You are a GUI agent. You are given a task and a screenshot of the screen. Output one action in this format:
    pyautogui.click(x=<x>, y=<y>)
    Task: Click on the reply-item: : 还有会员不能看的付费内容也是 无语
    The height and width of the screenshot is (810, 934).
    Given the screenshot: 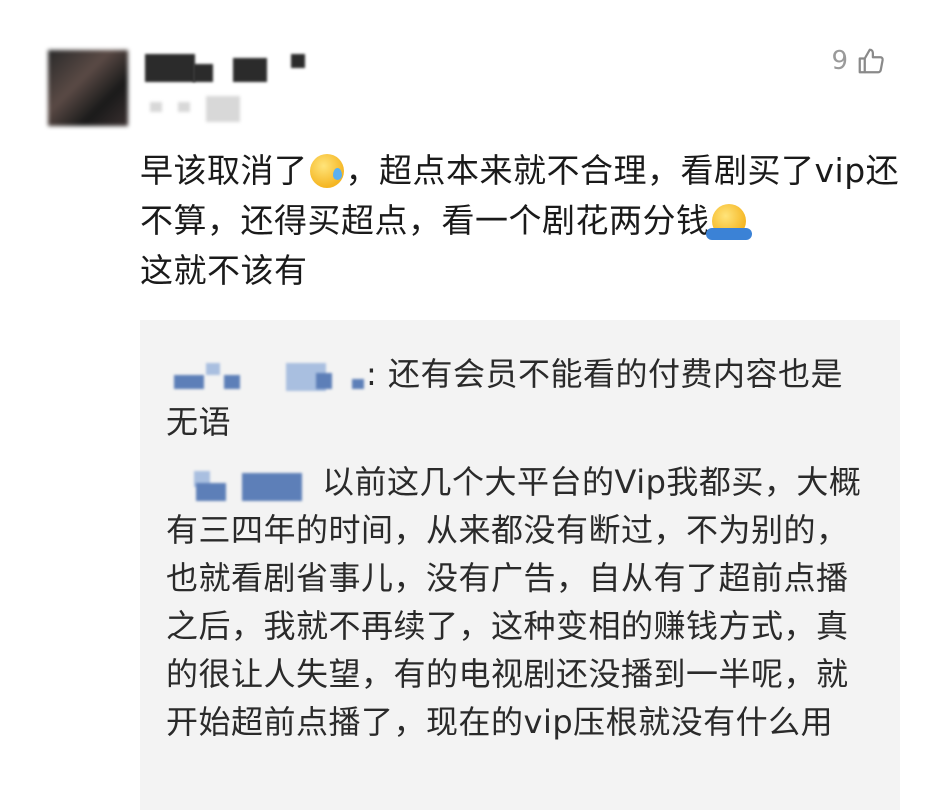 What is the action you would take?
    pyautogui.click(x=516, y=398)
    